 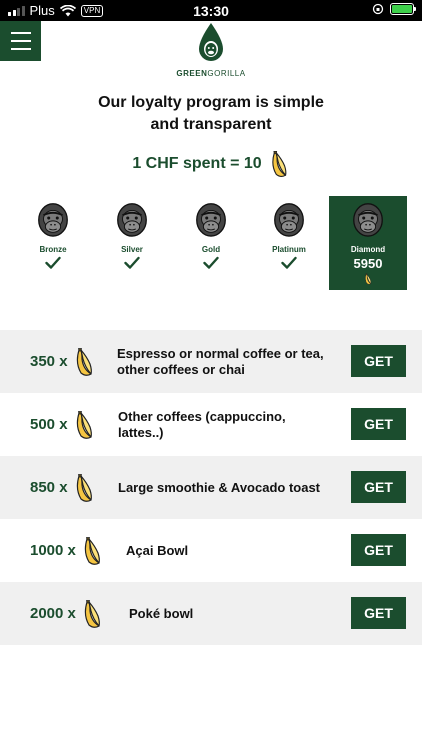 What do you see at coordinates (219, 487) in the screenshot?
I see `reward-description: Large smoothie & Avocado toast` at bounding box center [219, 487].